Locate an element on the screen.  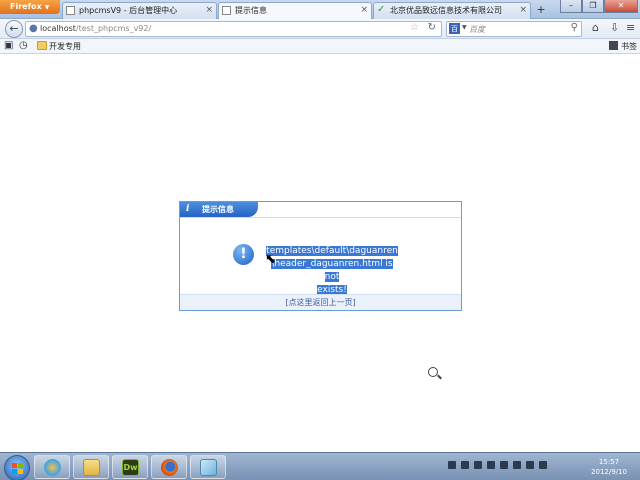
app-icon is located at coordinates (52, 467).